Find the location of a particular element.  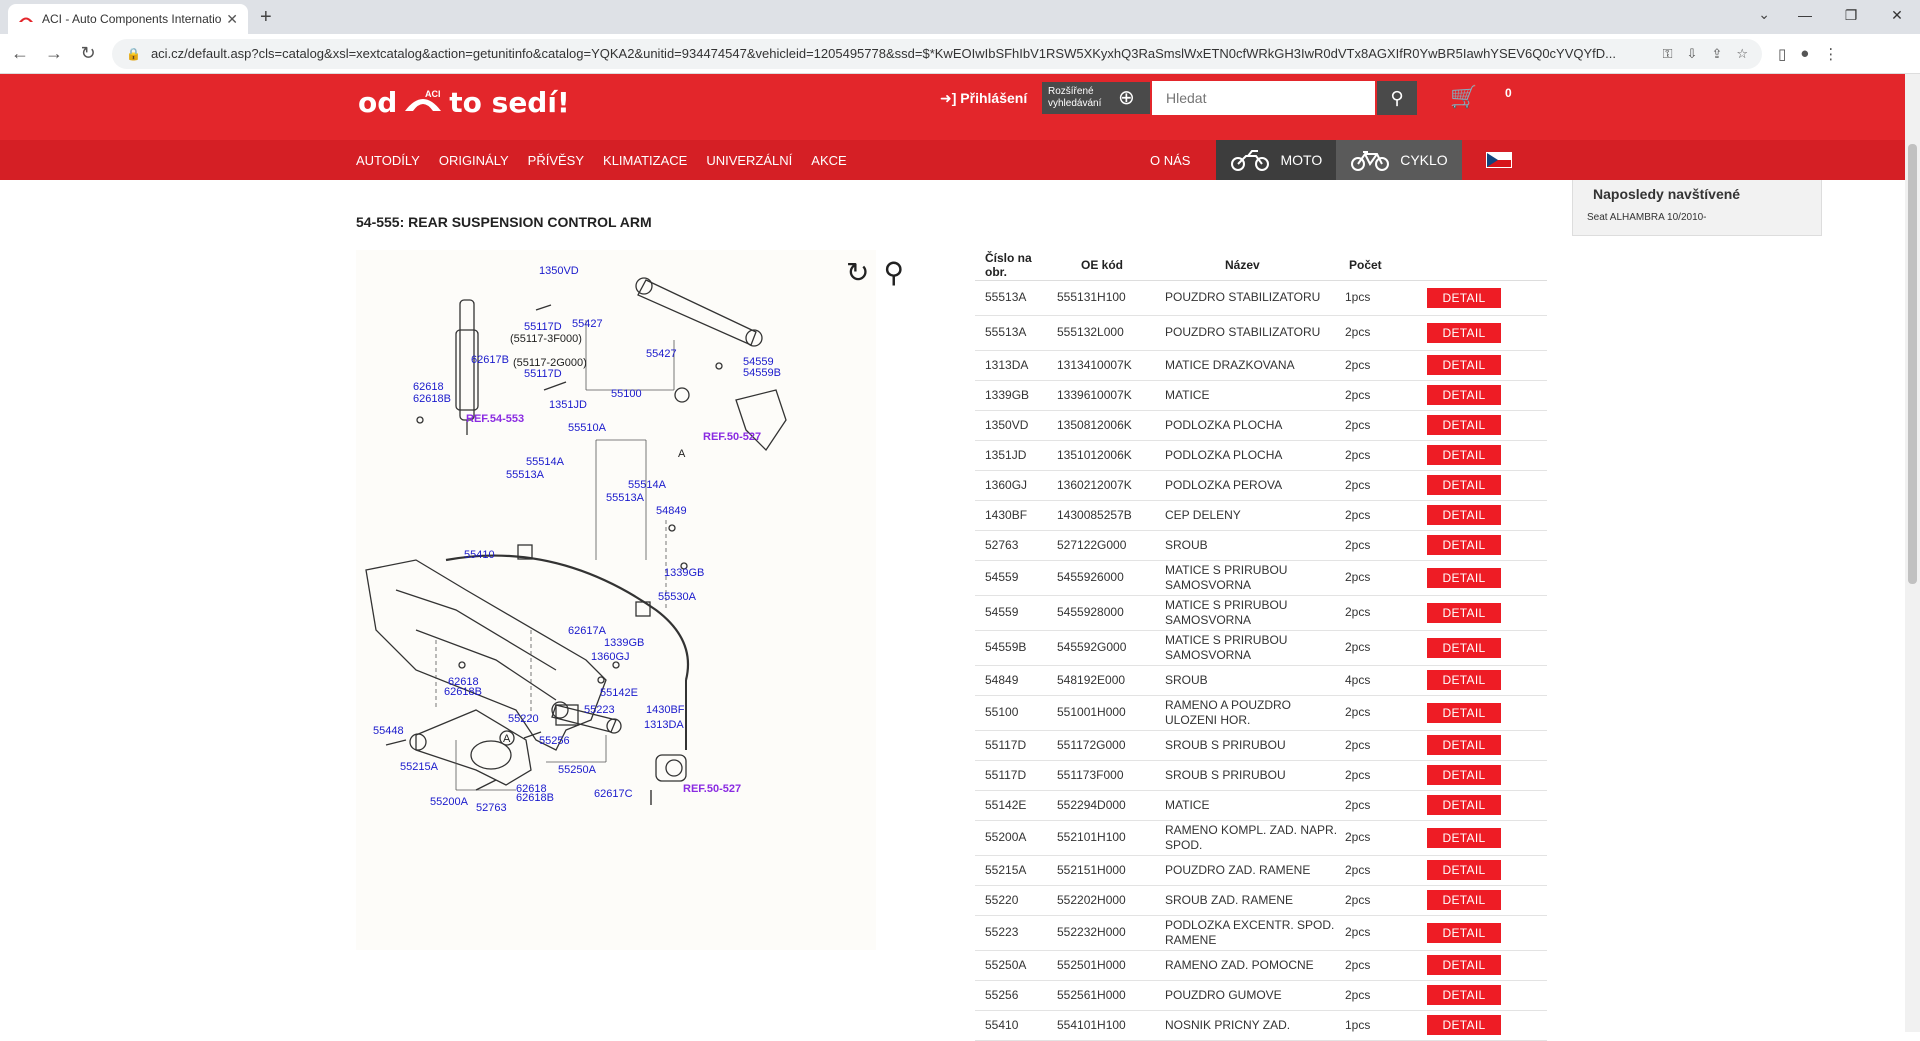

side-panel-icon: ▯ is located at coordinates (1782, 54).